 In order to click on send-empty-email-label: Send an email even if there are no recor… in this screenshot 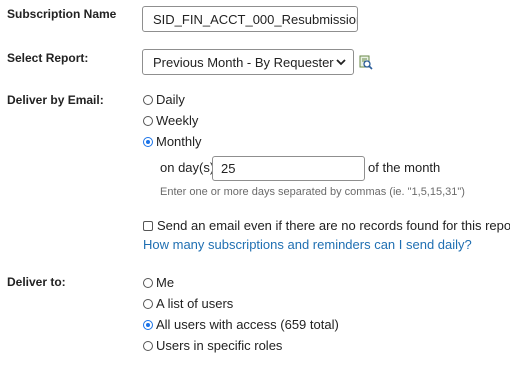, I will do `click(333, 225)`.